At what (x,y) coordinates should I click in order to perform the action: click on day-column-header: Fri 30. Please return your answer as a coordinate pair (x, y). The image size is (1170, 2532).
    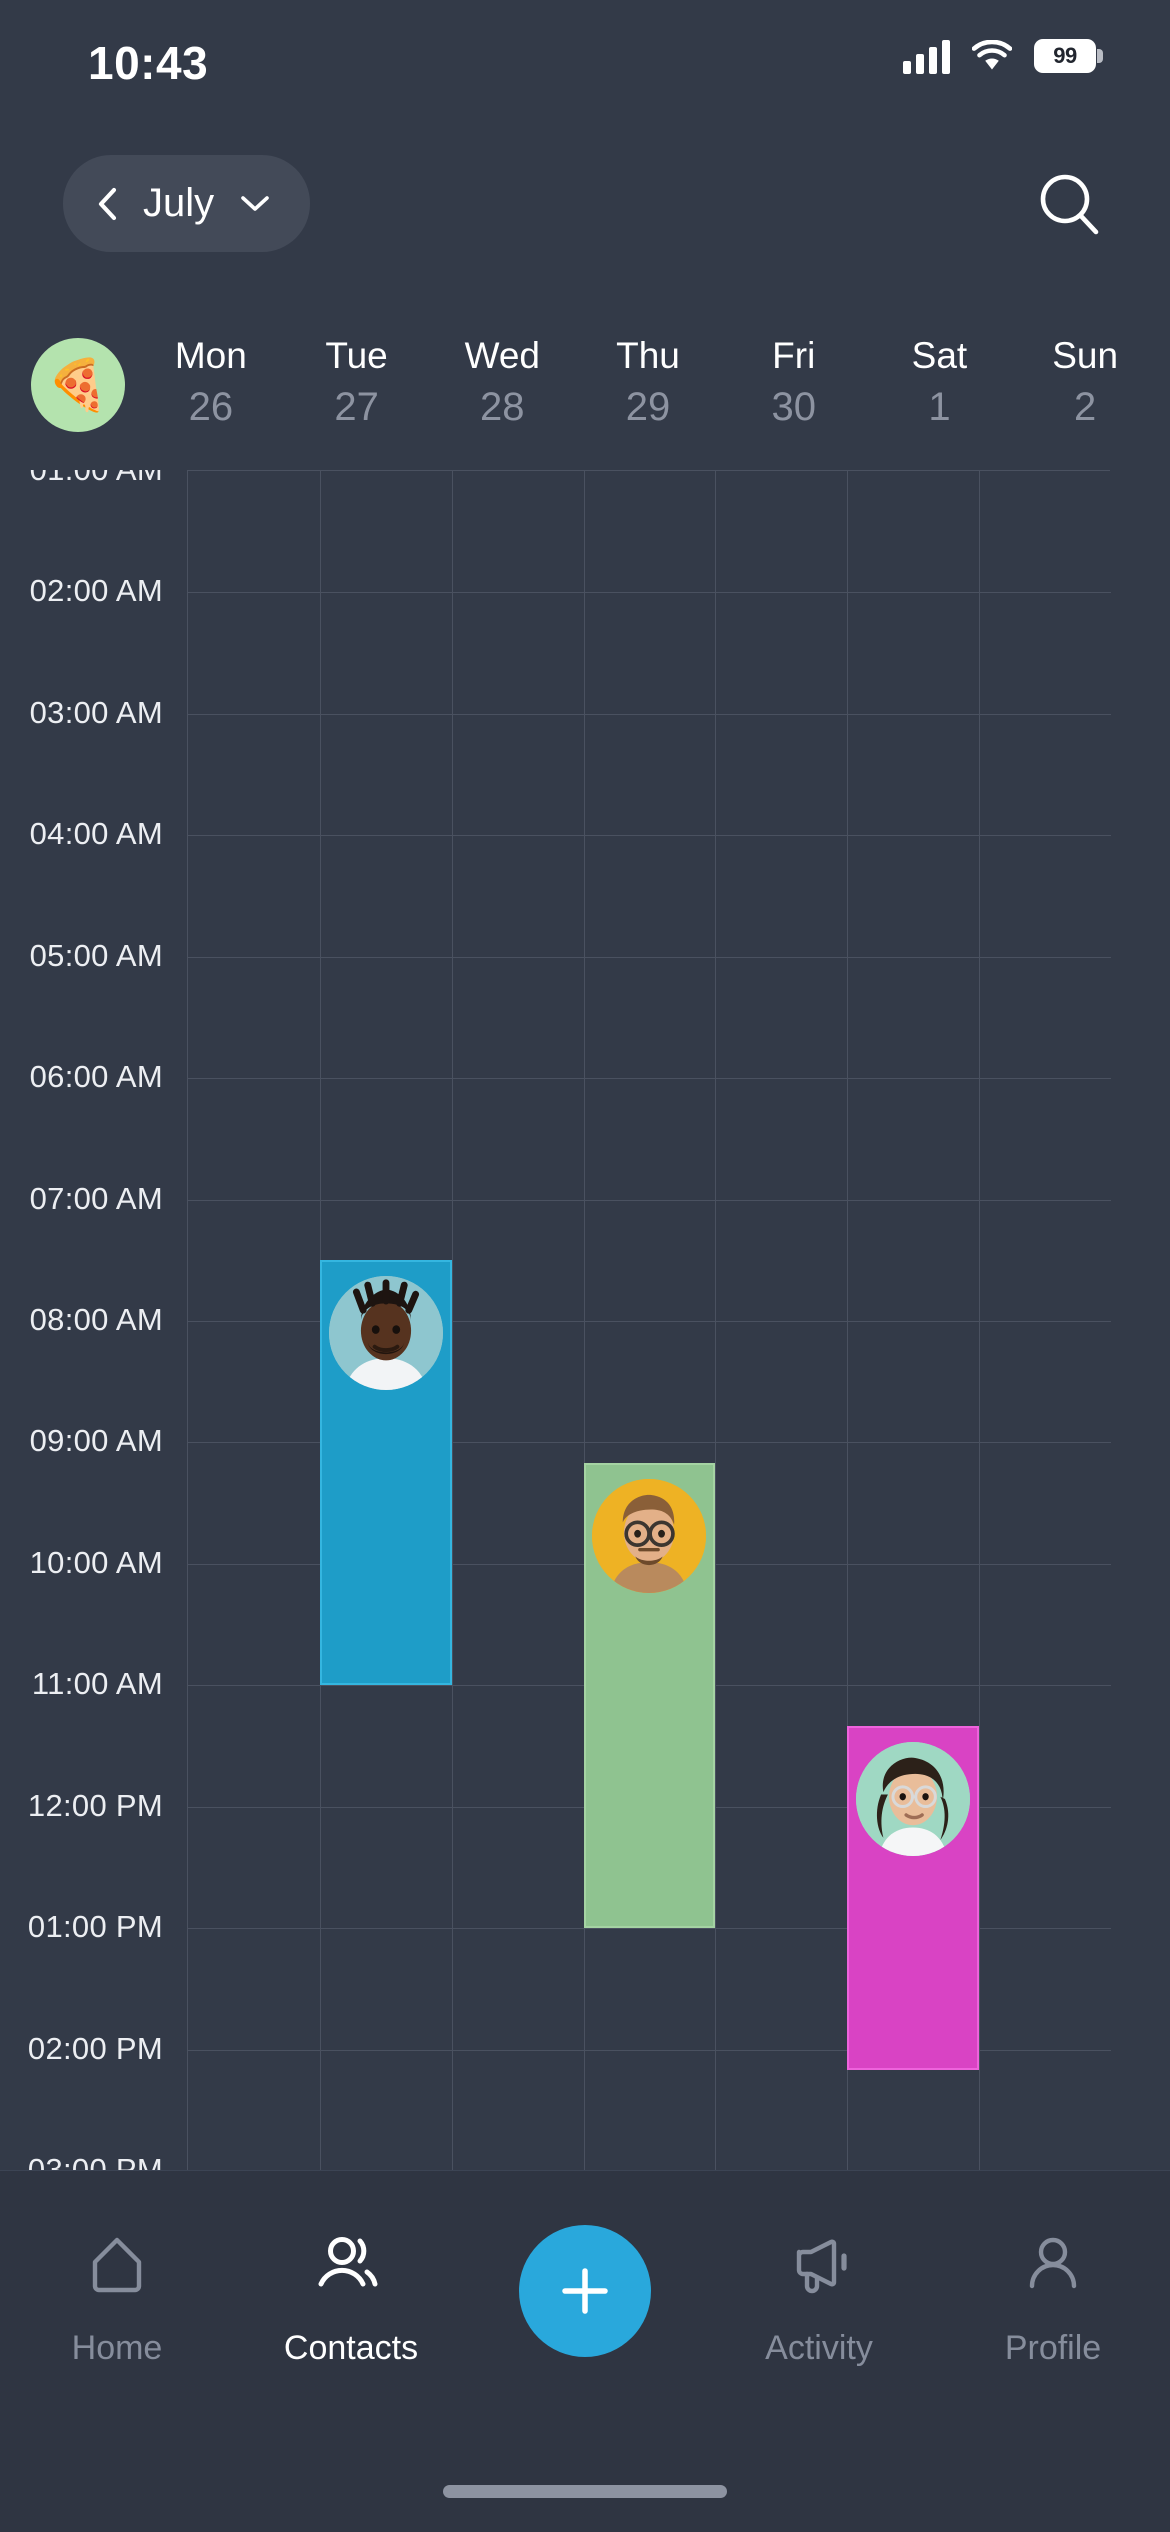
    Looking at the image, I should click on (794, 392).